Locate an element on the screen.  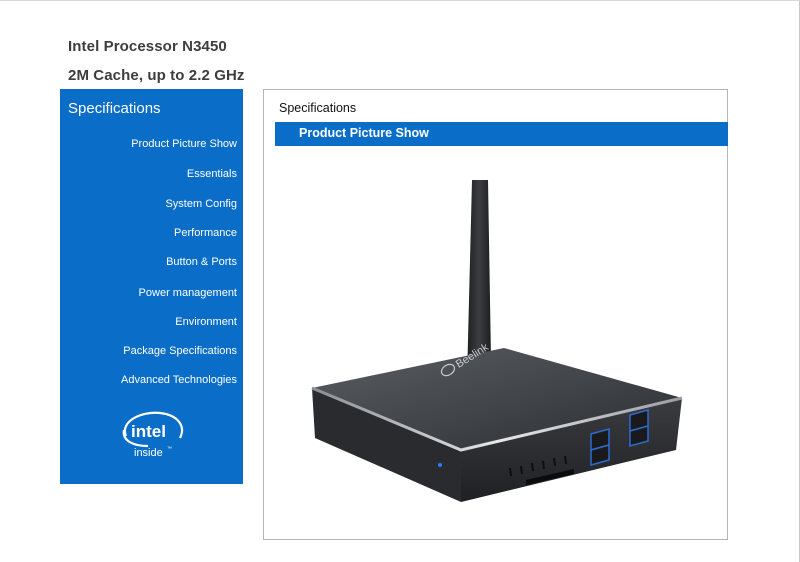
sidebar-item-performance: Performance is located at coordinates (205, 233).